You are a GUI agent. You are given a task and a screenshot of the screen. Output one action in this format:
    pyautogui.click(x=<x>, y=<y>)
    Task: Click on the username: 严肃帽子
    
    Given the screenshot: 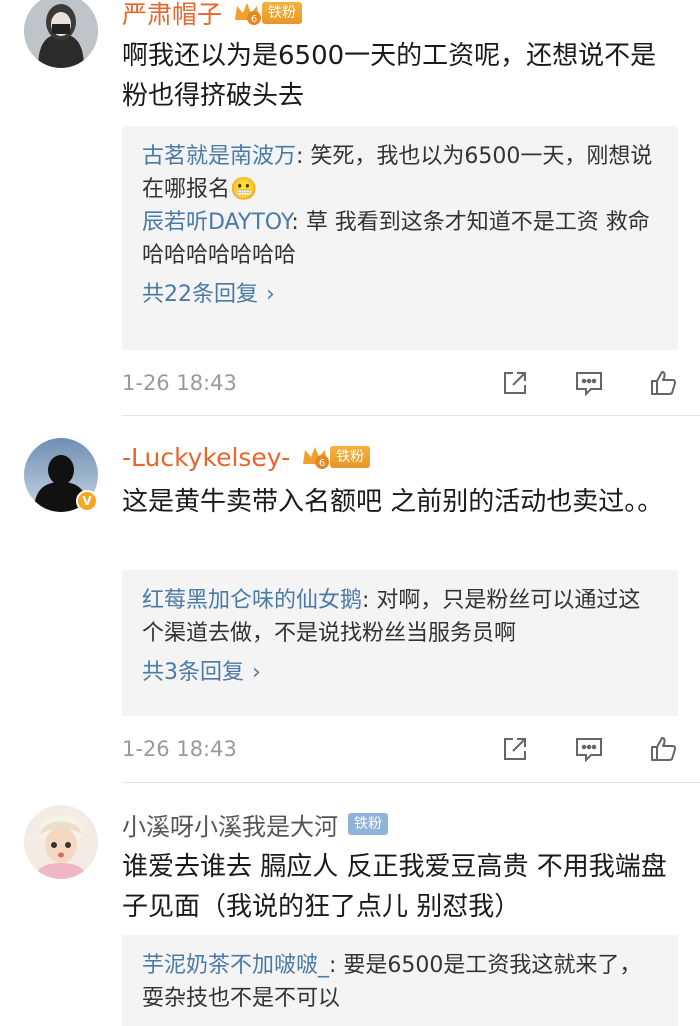 What is the action you would take?
    pyautogui.click(x=172, y=15)
    